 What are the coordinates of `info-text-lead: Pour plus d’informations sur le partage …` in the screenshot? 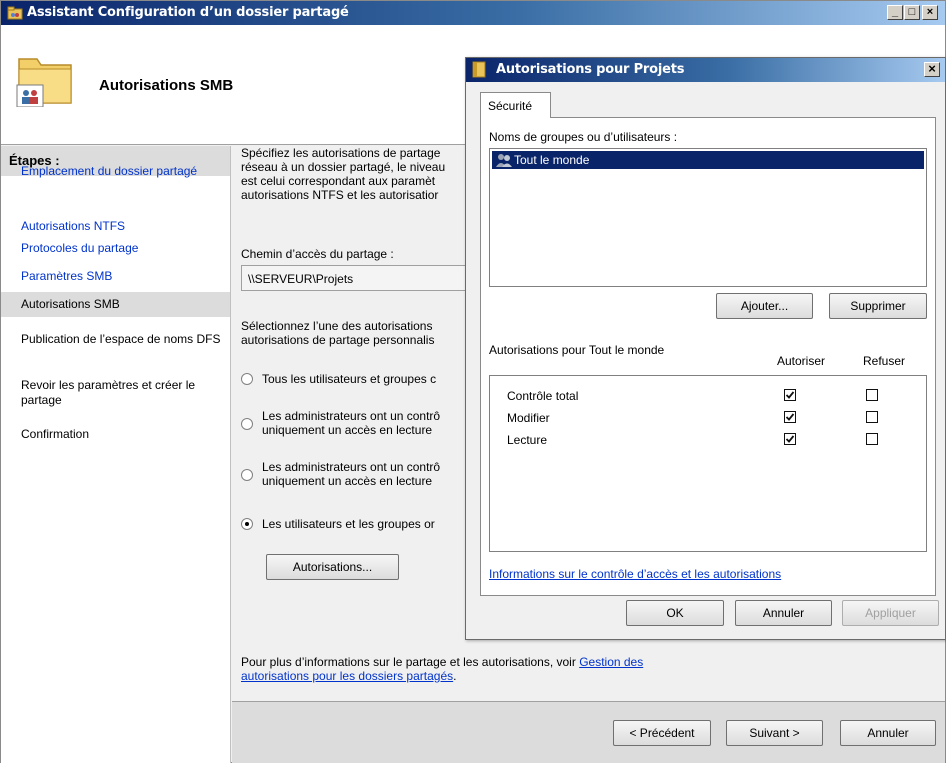 It's located at (408, 662).